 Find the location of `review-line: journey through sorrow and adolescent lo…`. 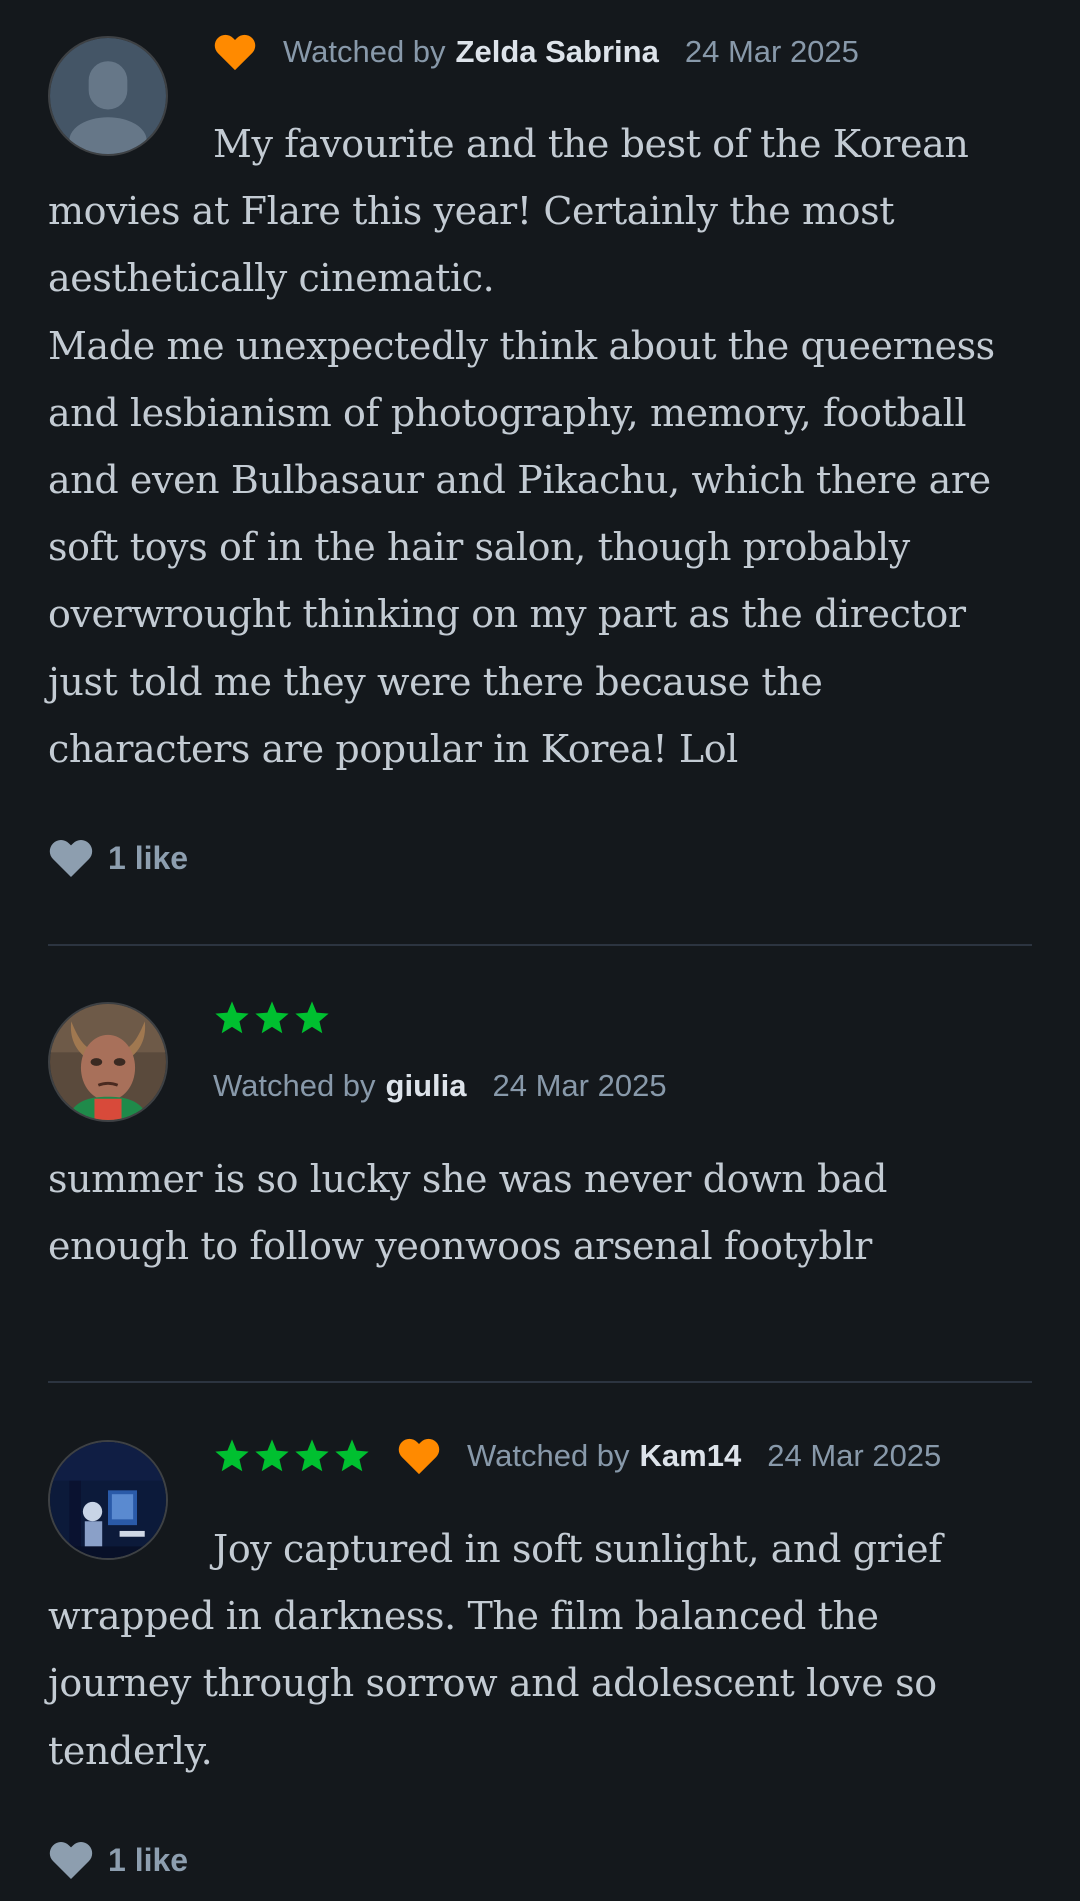

review-line: journey through sorrow and adolescent lo… is located at coordinates (492, 1683).